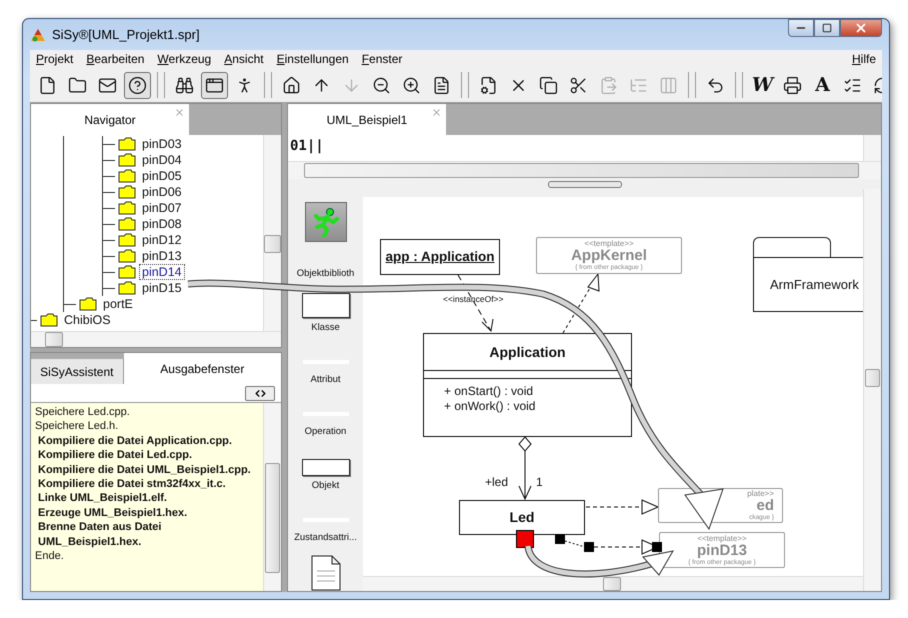 The image size is (908, 618). Describe the element at coordinates (578, 85) in the screenshot. I see `scissors-icon` at that location.